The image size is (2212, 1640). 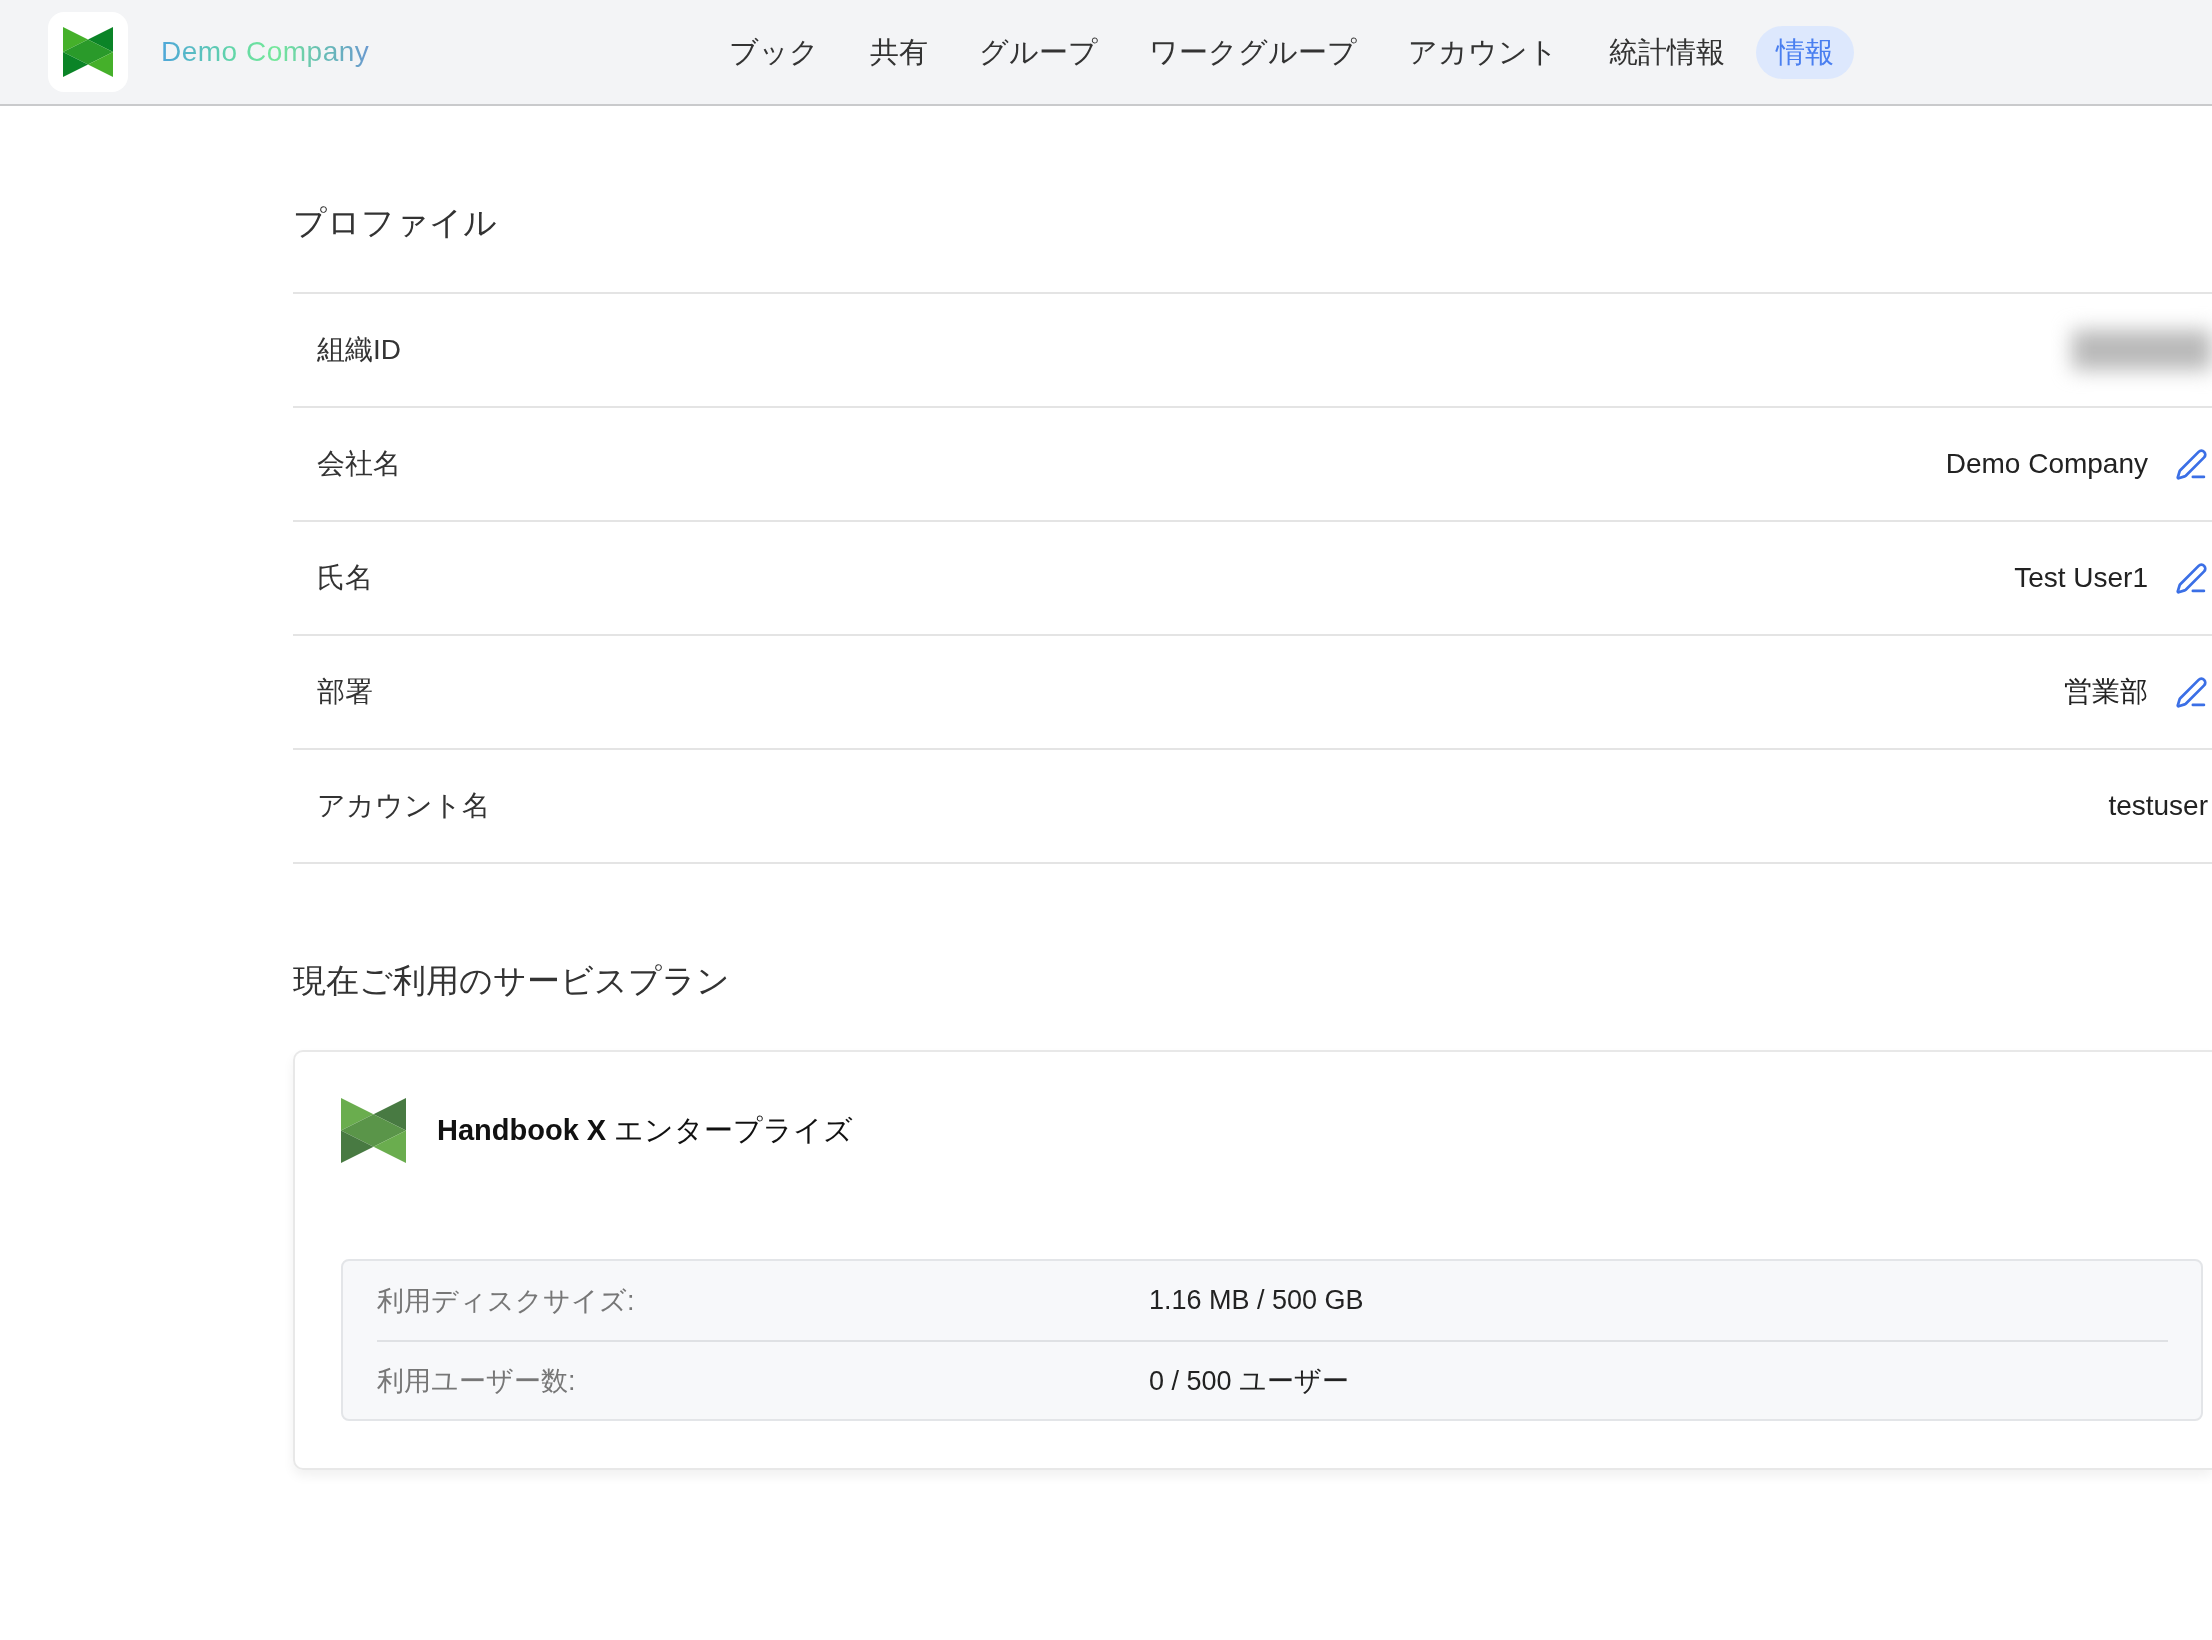 I want to click on field-value: testuser, so click(x=2158, y=806).